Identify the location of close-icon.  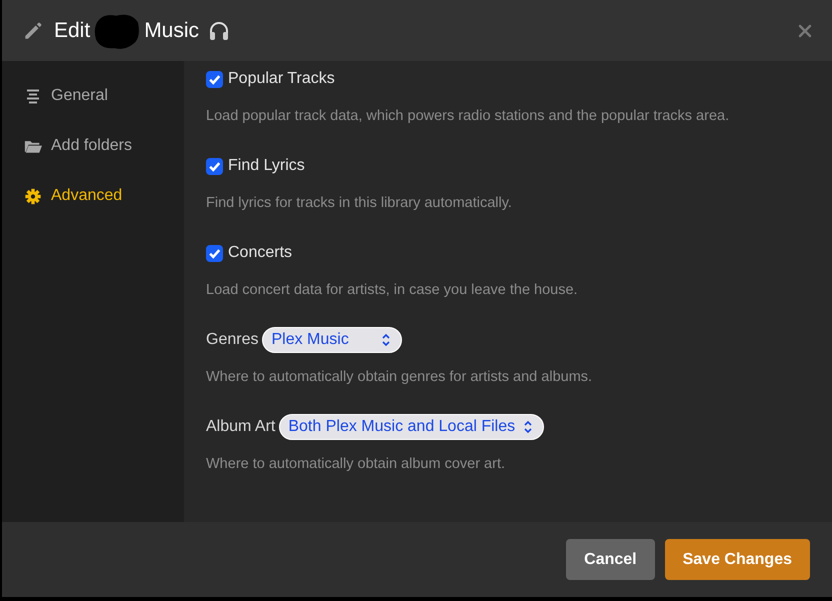
(805, 31).